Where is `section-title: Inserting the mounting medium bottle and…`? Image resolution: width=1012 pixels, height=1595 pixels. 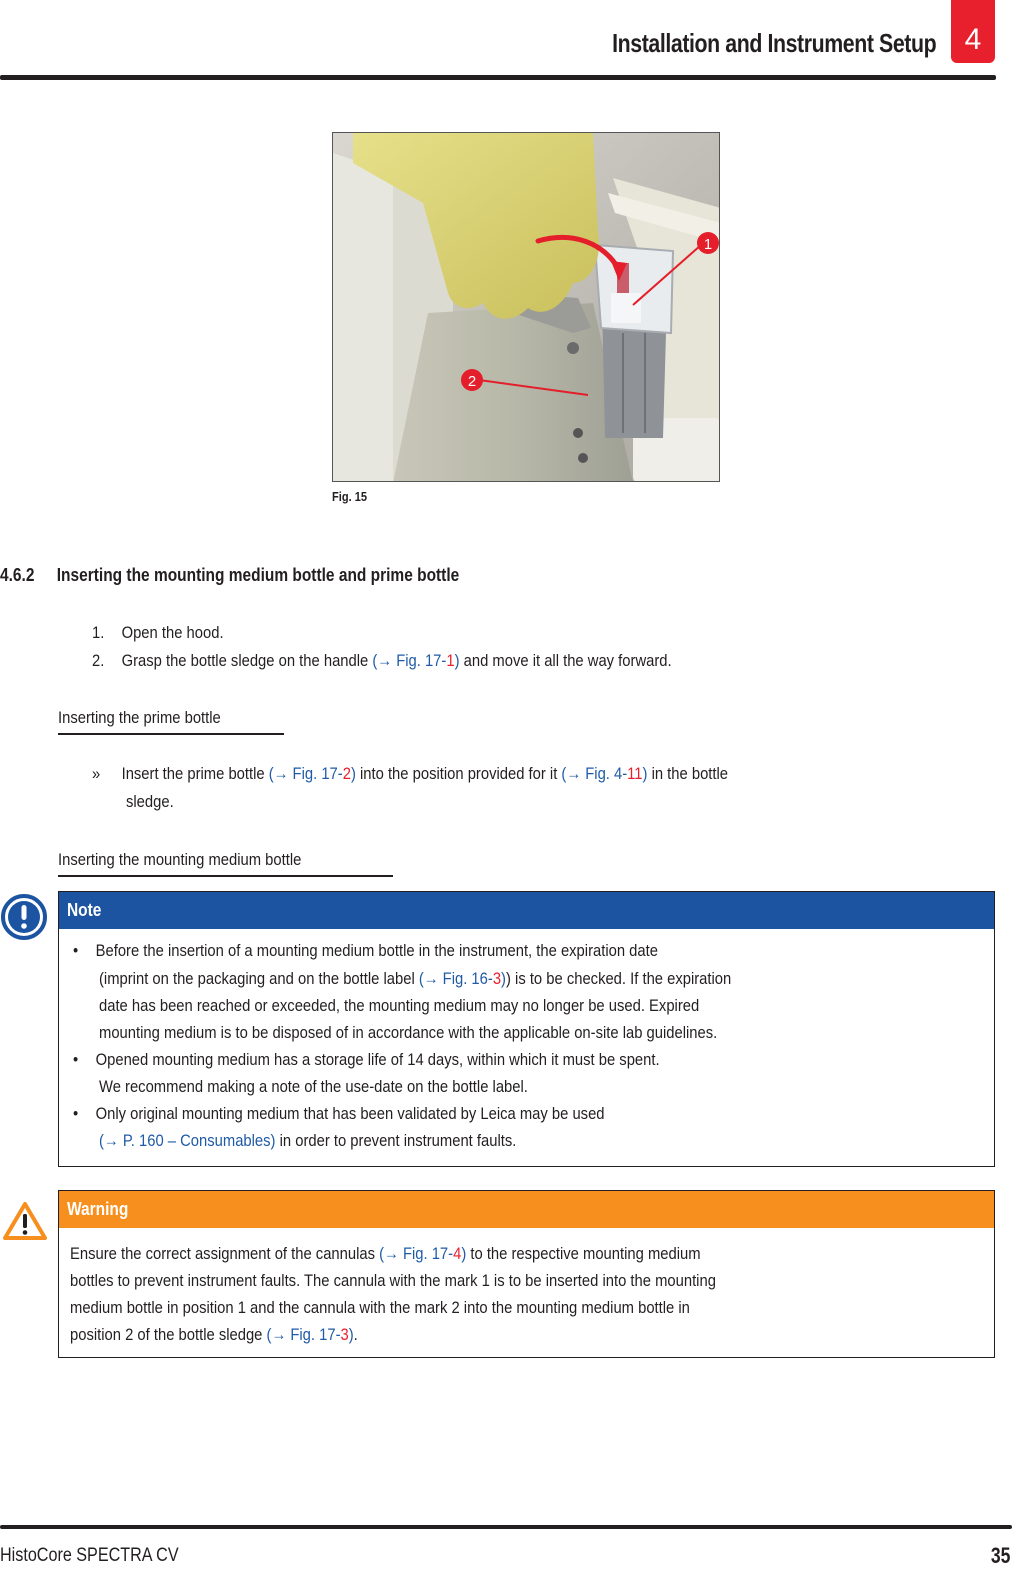
section-title: Inserting the mounting medium bottle and… is located at coordinates (258, 575).